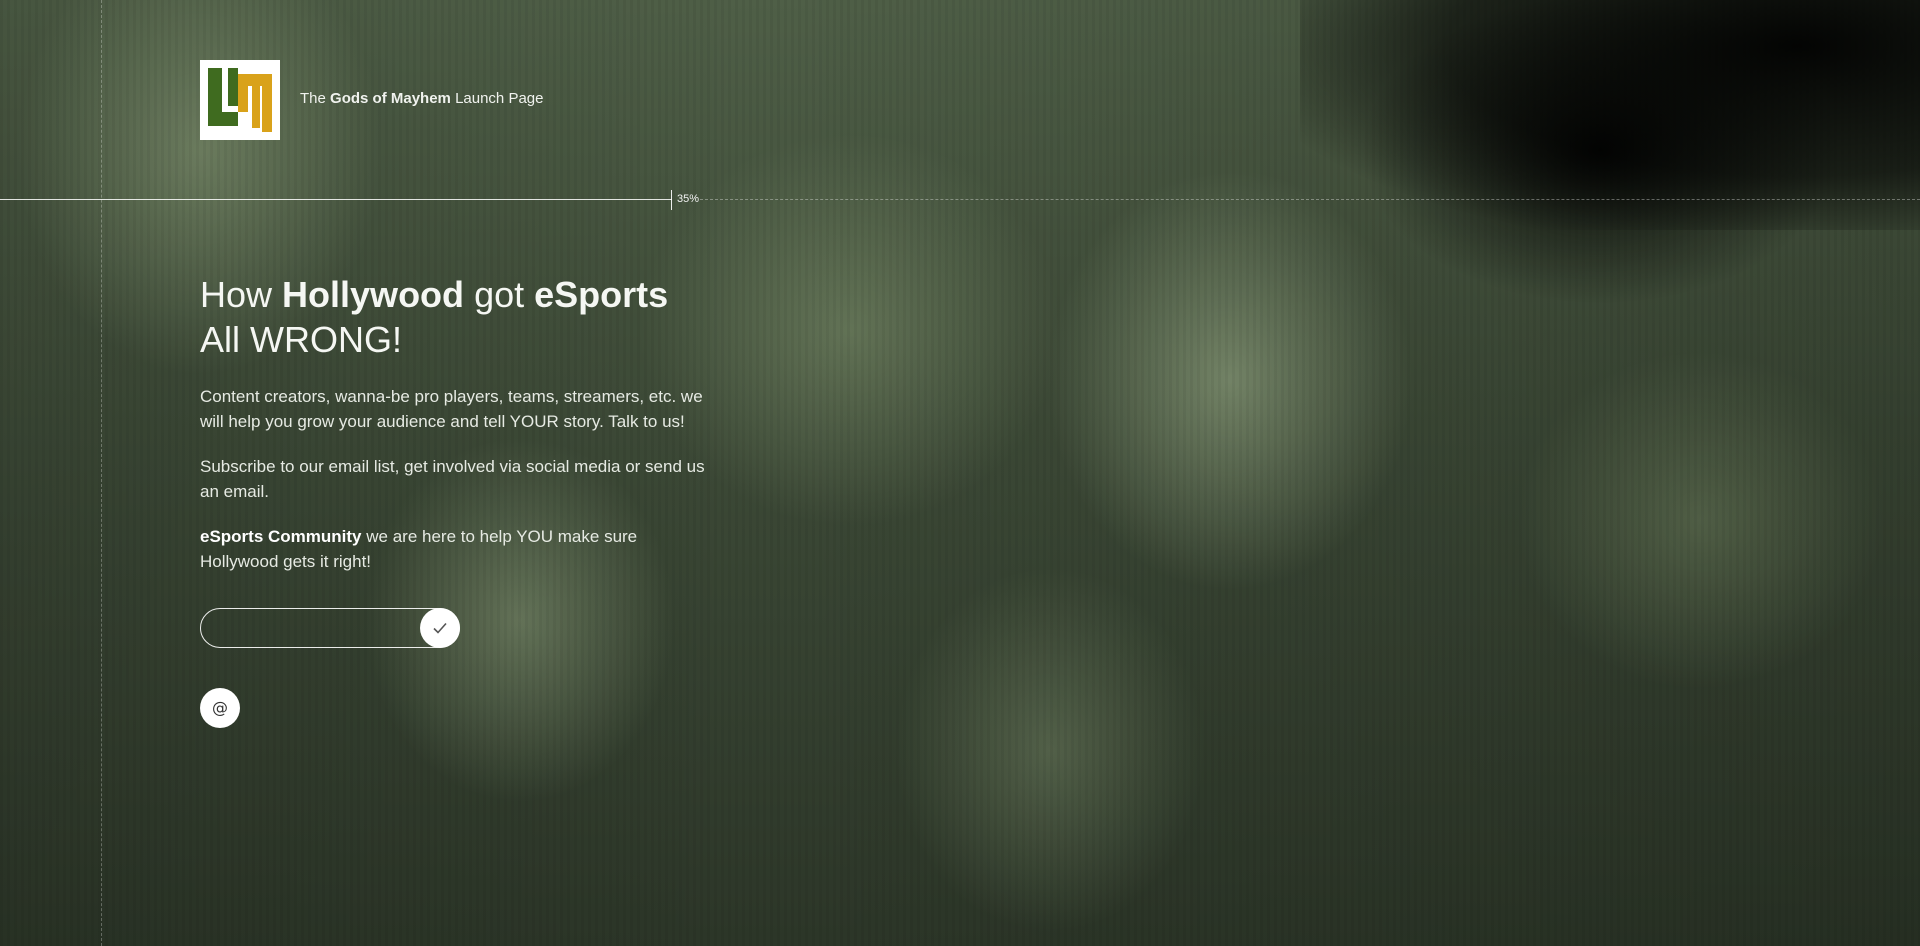  I want to click on at-sign-icon: @, so click(220, 707).